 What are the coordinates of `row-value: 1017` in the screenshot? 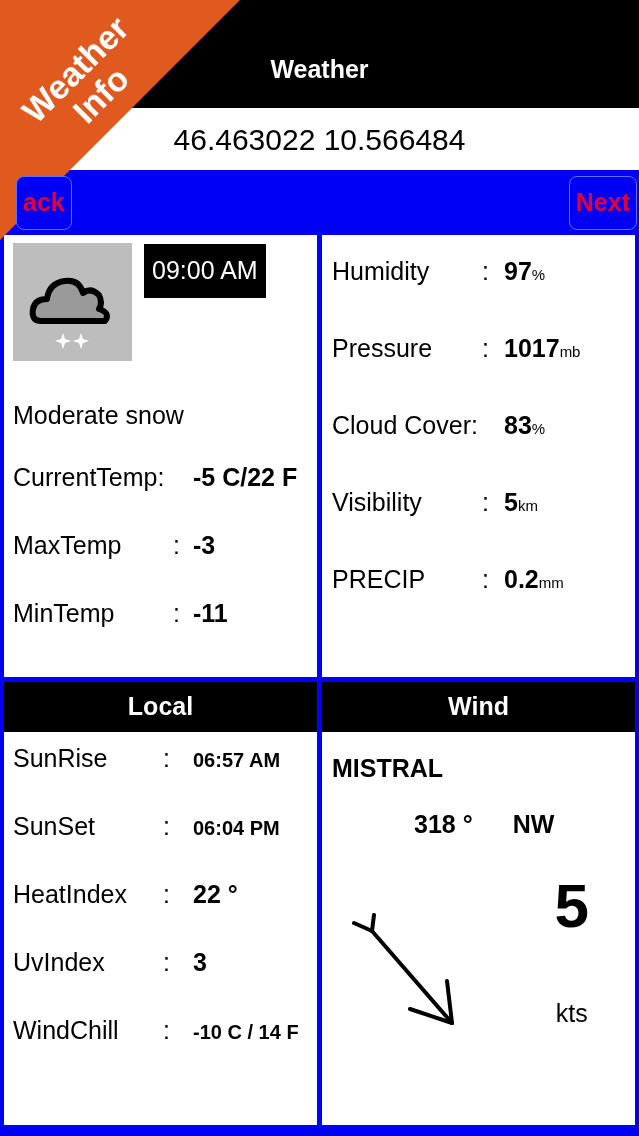 It's located at (532, 348).